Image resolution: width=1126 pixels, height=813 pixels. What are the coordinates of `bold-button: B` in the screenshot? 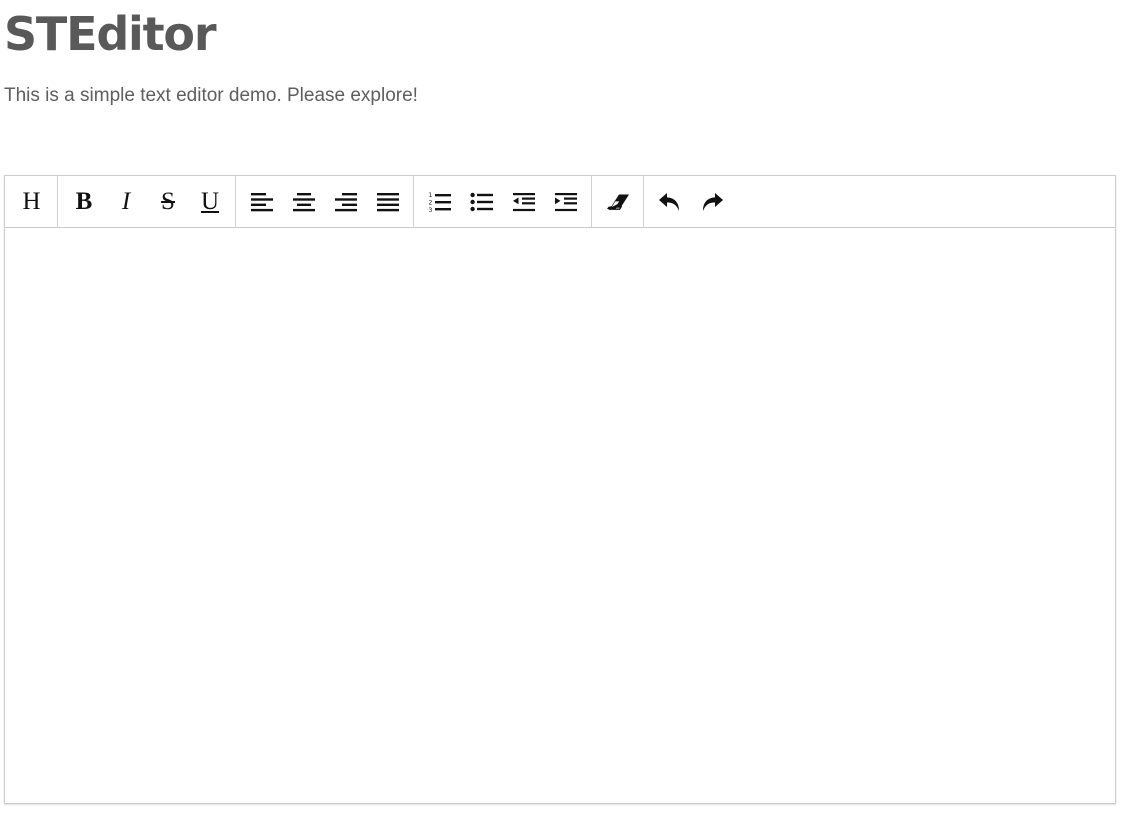 It's located at (84, 202).